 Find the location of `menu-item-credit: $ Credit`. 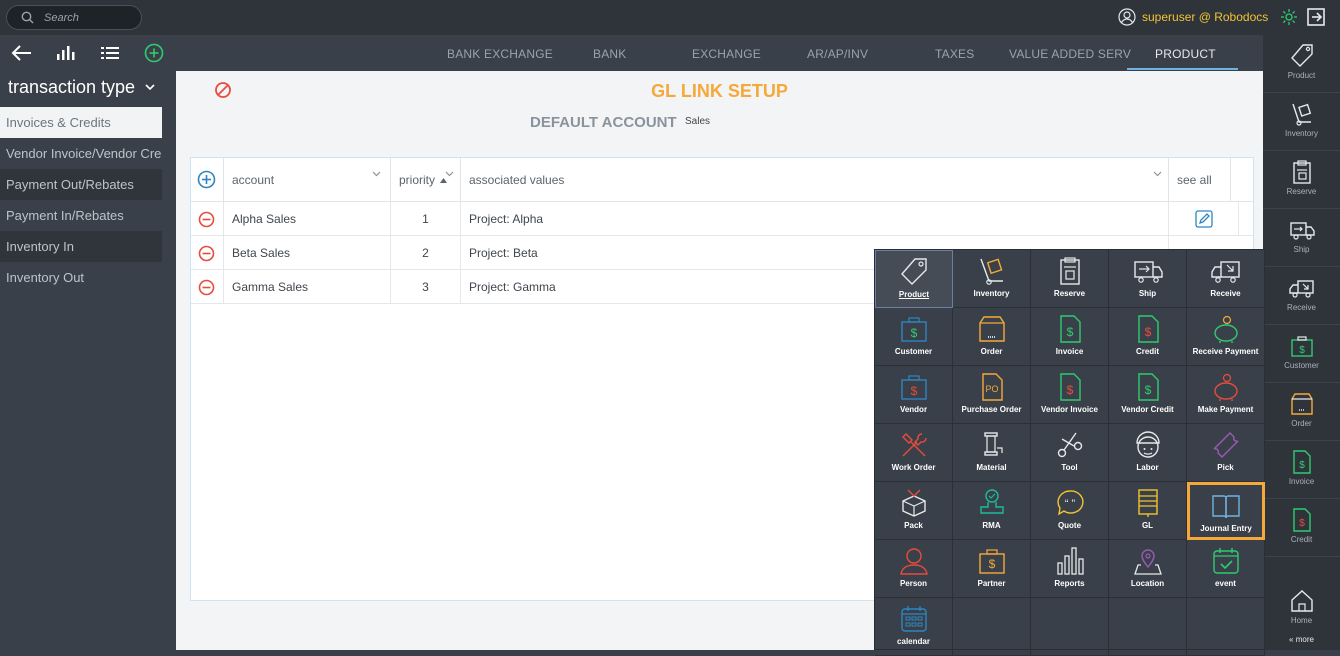

menu-item-credit: $ Credit is located at coordinates (1148, 337).